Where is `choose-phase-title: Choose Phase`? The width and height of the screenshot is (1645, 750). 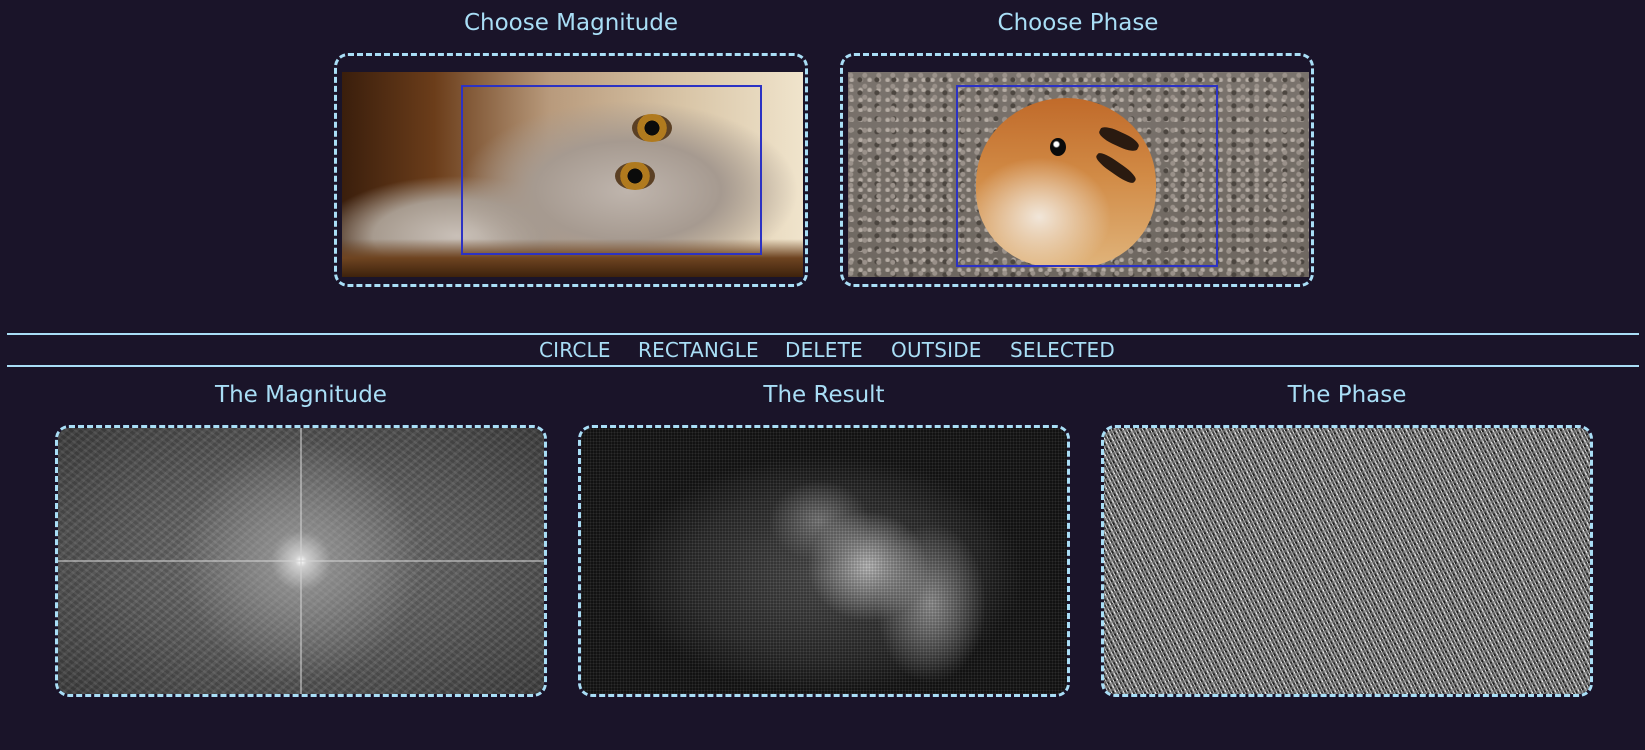
choose-phase-title: Choose Phase is located at coordinates (1078, 23).